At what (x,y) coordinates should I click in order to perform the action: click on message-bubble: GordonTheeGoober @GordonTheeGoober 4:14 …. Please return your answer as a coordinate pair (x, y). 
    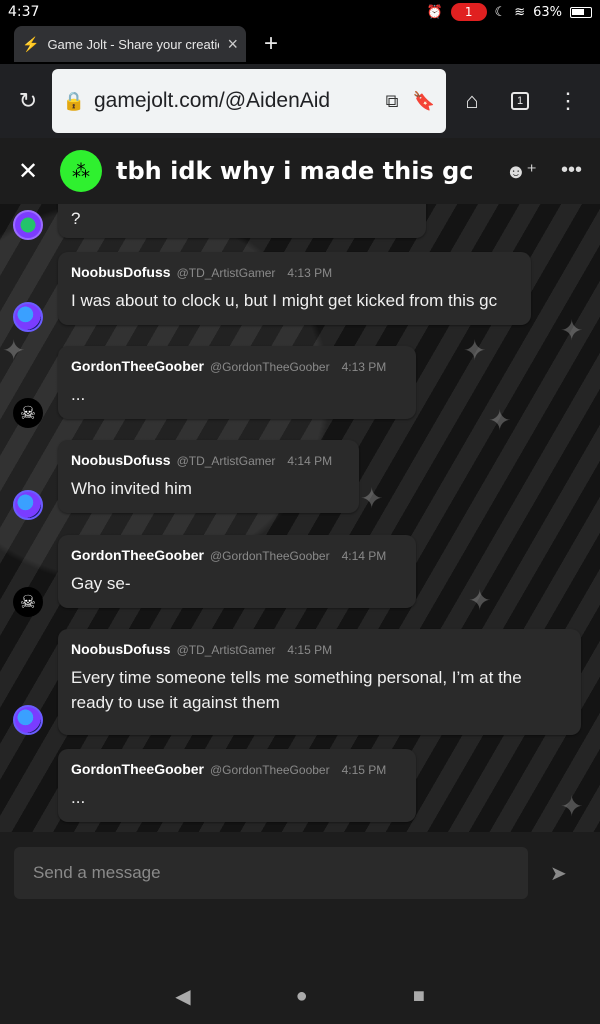
    Looking at the image, I should click on (237, 571).